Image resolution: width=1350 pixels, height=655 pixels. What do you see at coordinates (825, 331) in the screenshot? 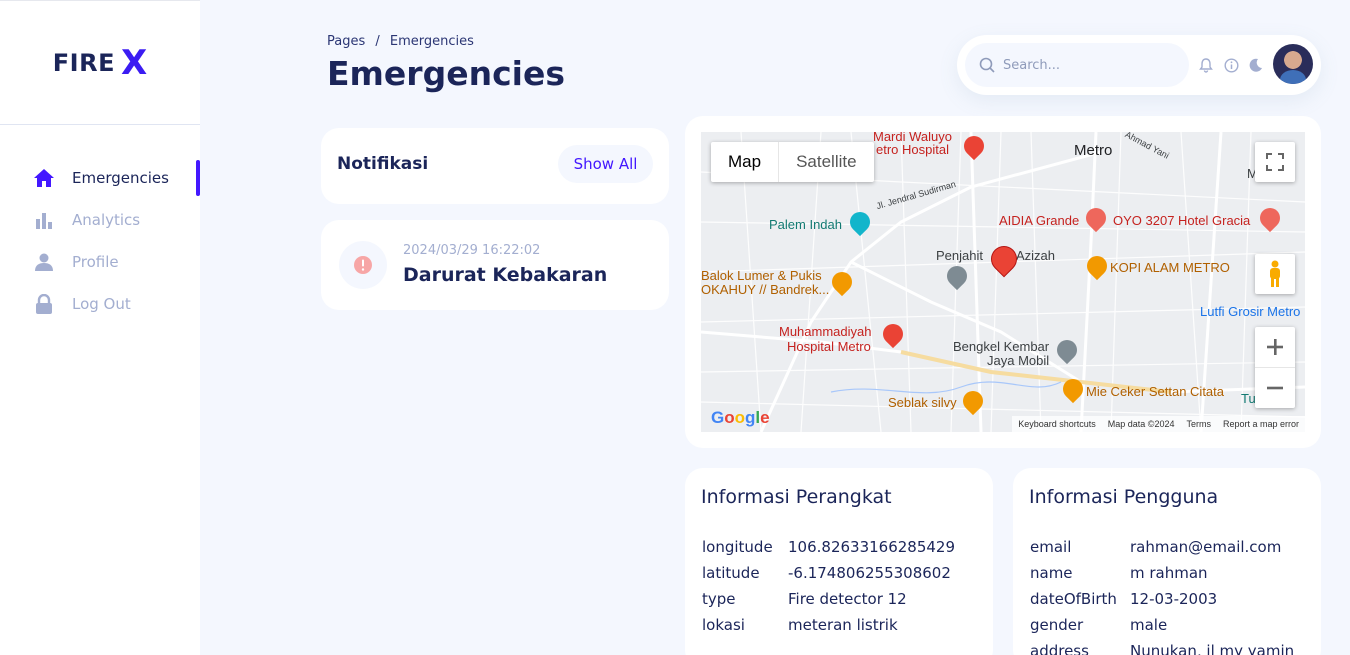
I see `map-label-poi: Muhammadiyah` at bounding box center [825, 331].